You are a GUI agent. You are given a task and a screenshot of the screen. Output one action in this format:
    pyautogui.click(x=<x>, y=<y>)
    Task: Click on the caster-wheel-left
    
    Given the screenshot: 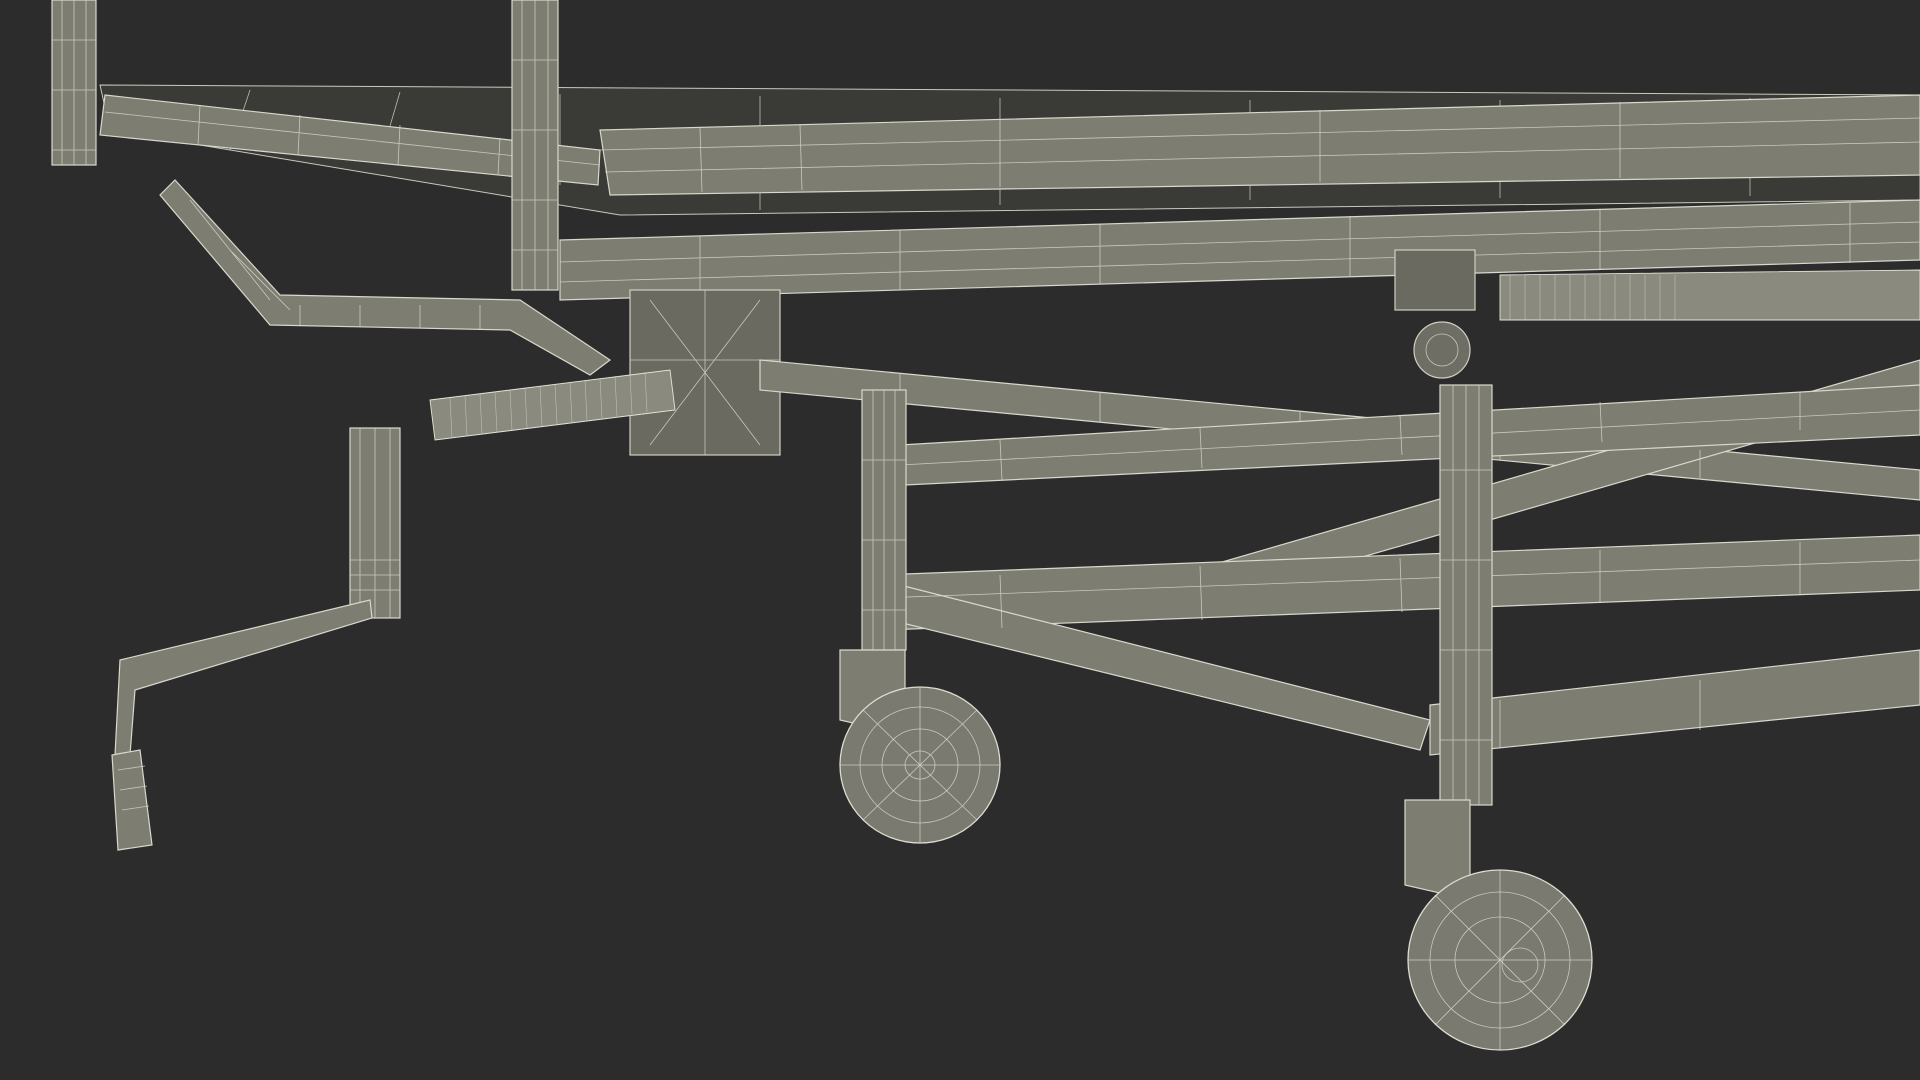 What is the action you would take?
    pyautogui.click(x=920, y=746)
    